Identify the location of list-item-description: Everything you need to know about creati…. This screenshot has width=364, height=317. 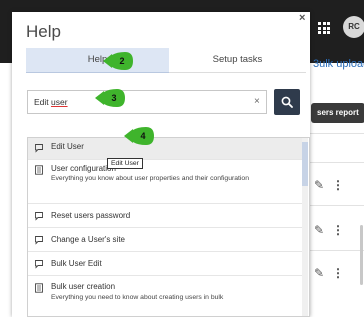
(137, 297).